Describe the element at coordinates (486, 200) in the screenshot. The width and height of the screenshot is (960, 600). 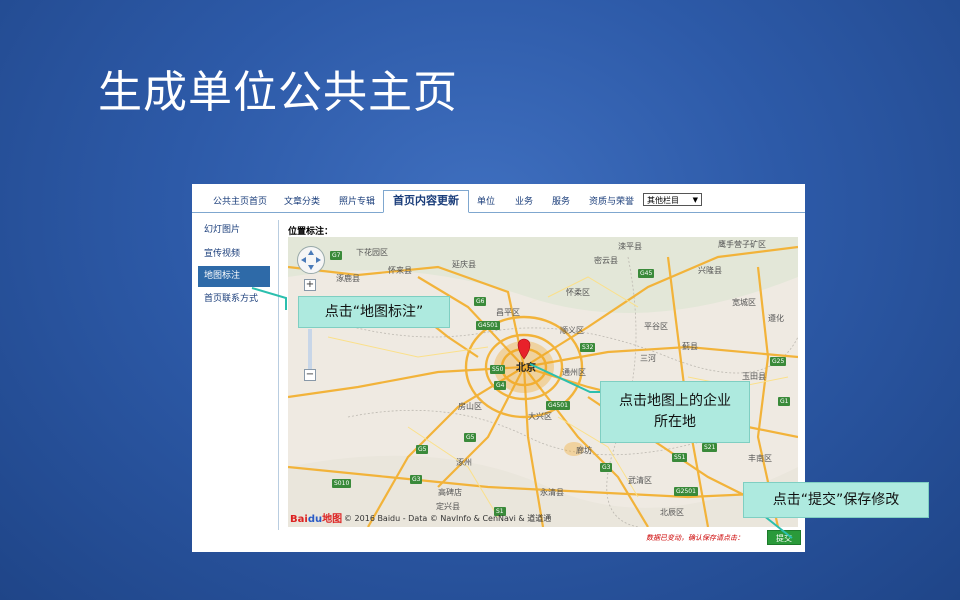
I see `tab-unit: 单位` at that location.